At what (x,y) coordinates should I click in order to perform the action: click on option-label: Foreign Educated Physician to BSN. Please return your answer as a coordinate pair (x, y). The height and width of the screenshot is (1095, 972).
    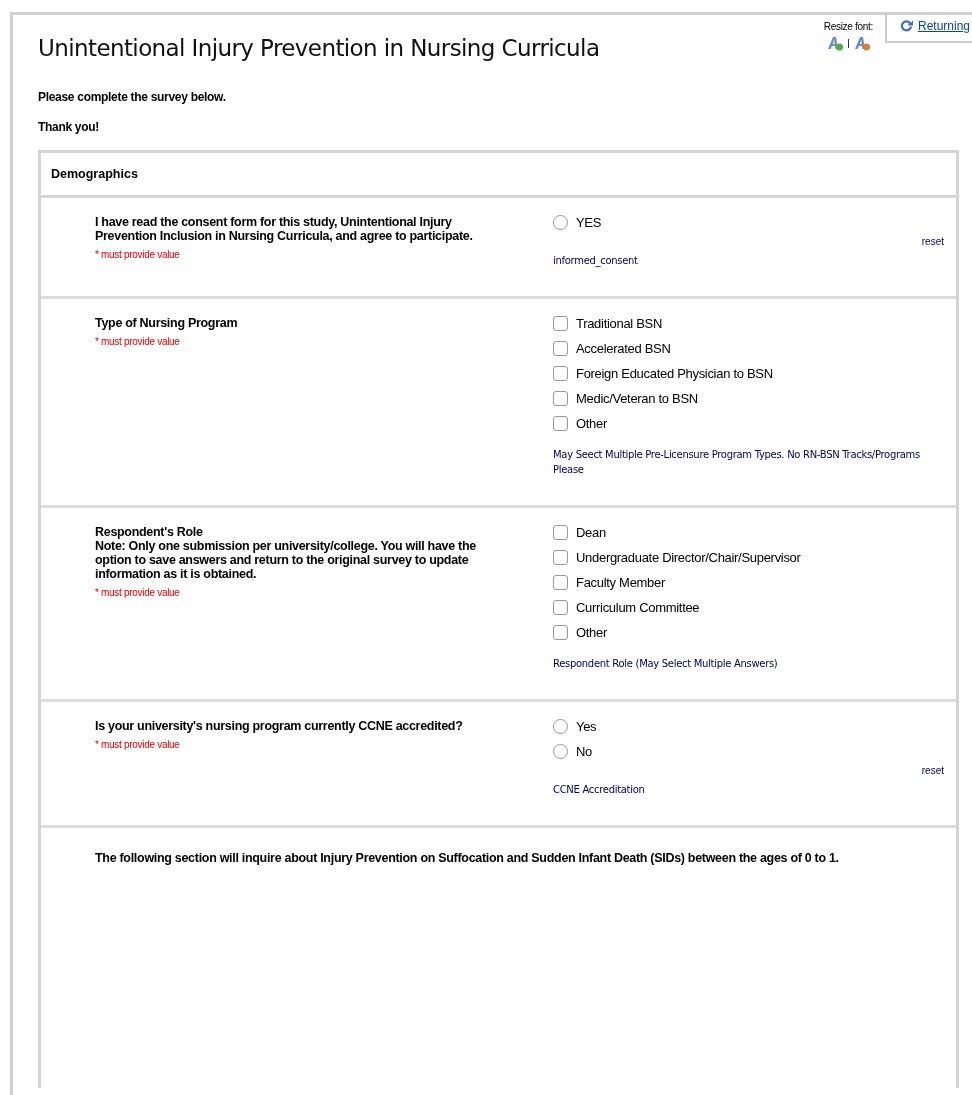
    Looking at the image, I should click on (674, 373).